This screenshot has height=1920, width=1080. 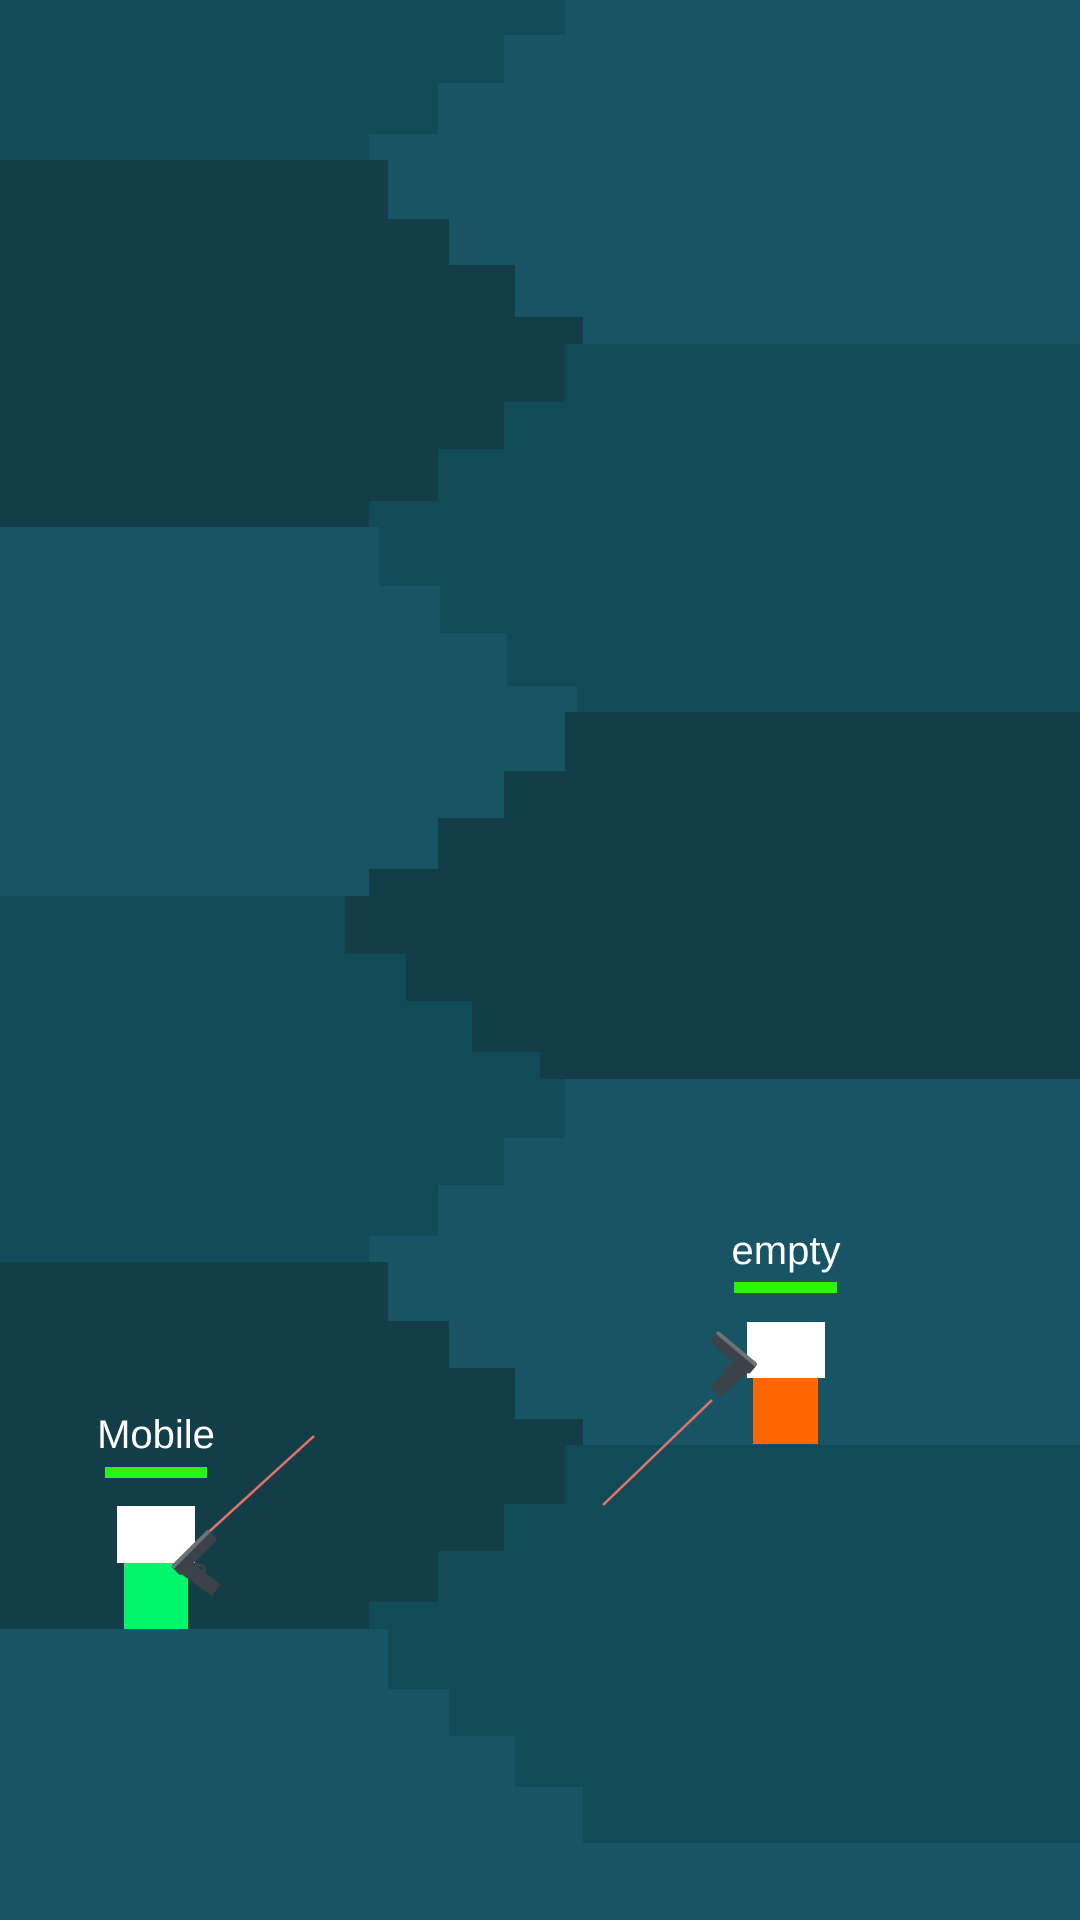 What do you see at coordinates (785, 1287) in the screenshot?
I see `health-bar-opponent` at bounding box center [785, 1287].